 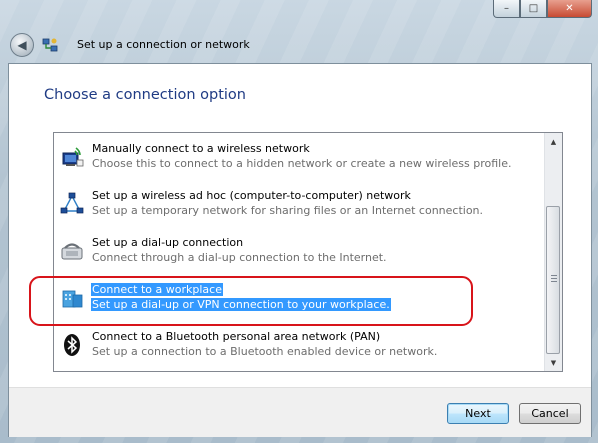 I want to click on adhoc-network-icon, so click(x=72, y=203).